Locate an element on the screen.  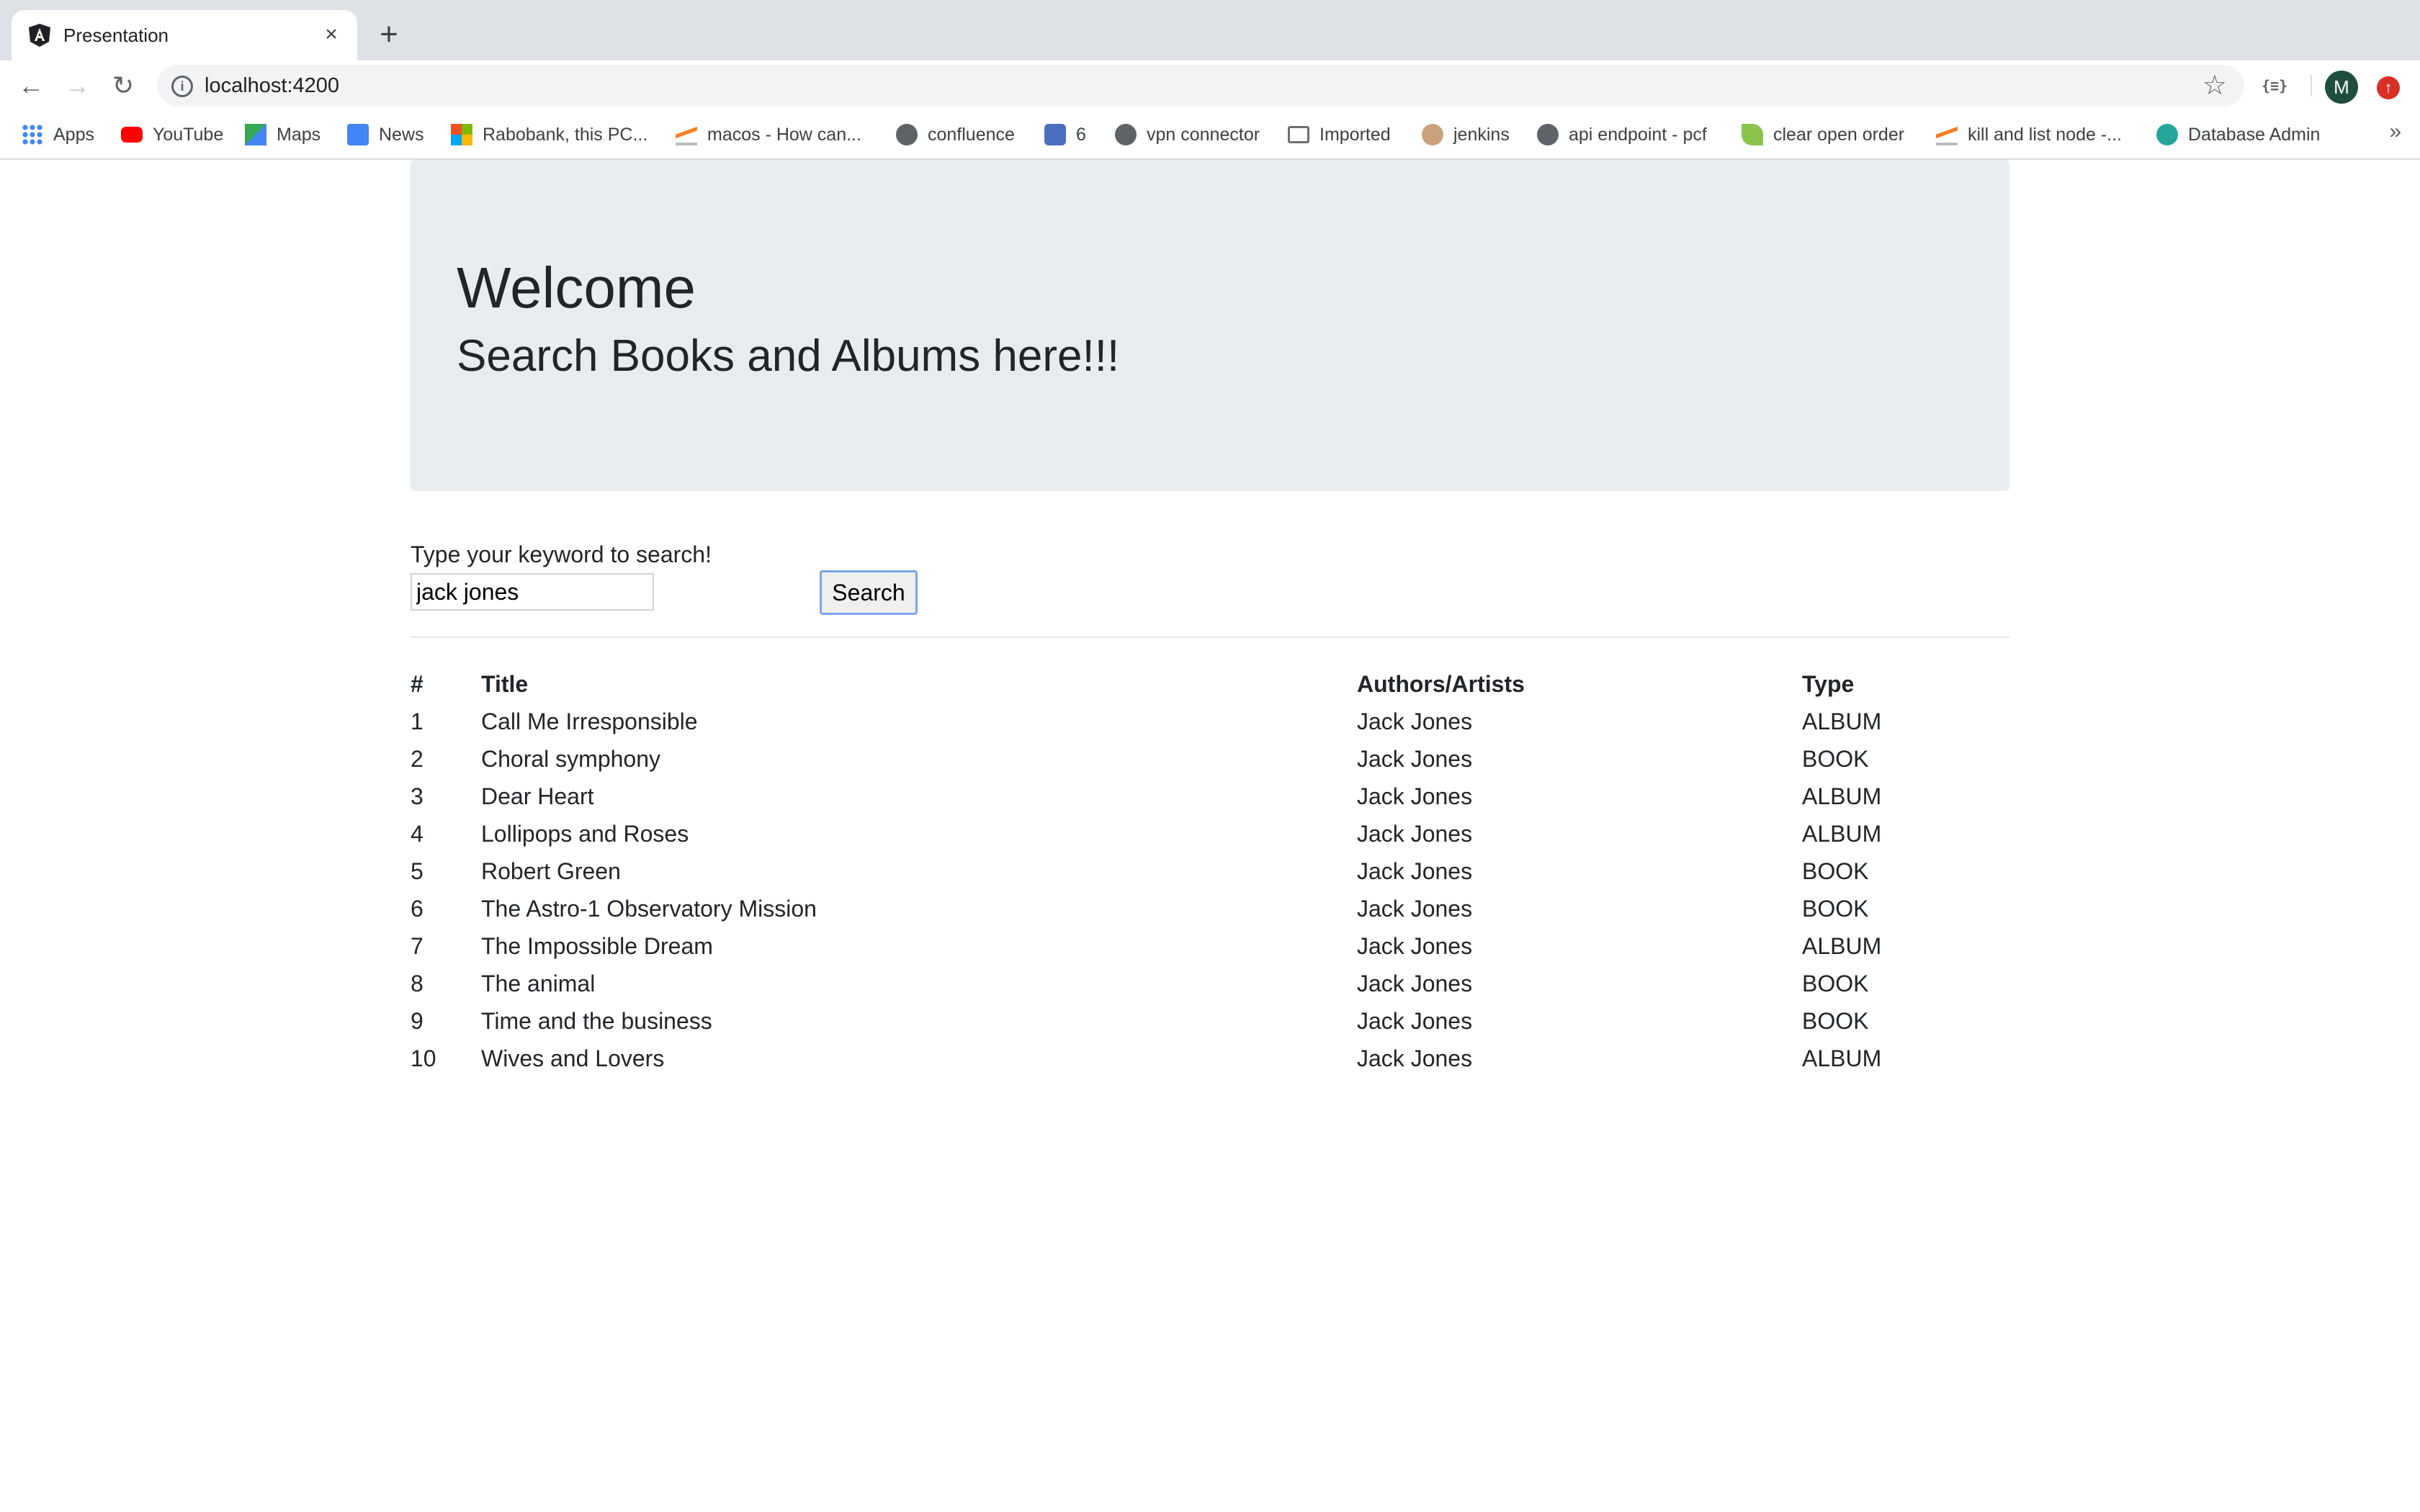
bookmark-youtube: YouTube is located at coordinates (172, 134).